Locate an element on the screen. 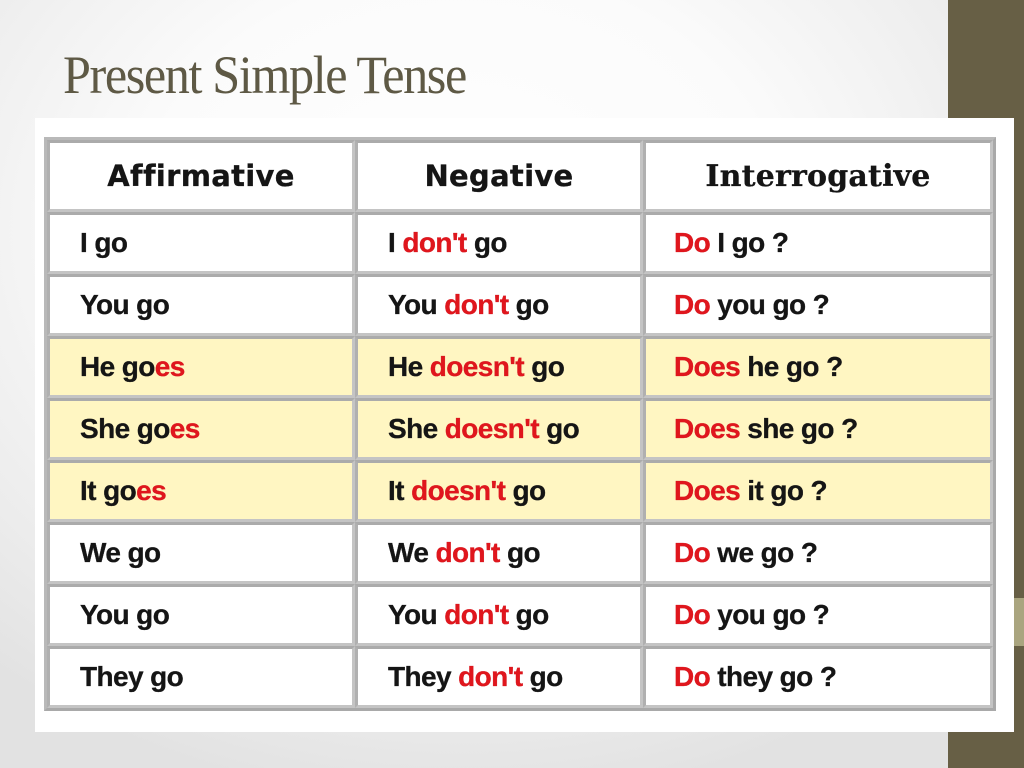  table-row: They go They don't go Do they go ? is located at coordinates (520, 677).